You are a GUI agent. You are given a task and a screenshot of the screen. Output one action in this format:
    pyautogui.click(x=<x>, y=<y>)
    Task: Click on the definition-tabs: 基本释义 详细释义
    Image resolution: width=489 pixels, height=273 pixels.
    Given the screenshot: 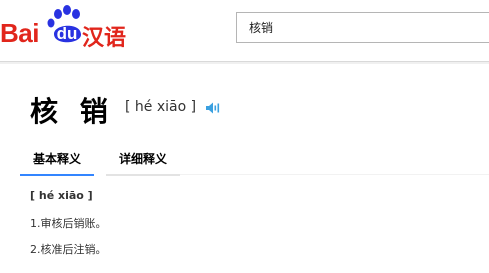 What is the action you would take?
    pyautogui.click(x=254, y=162)
    